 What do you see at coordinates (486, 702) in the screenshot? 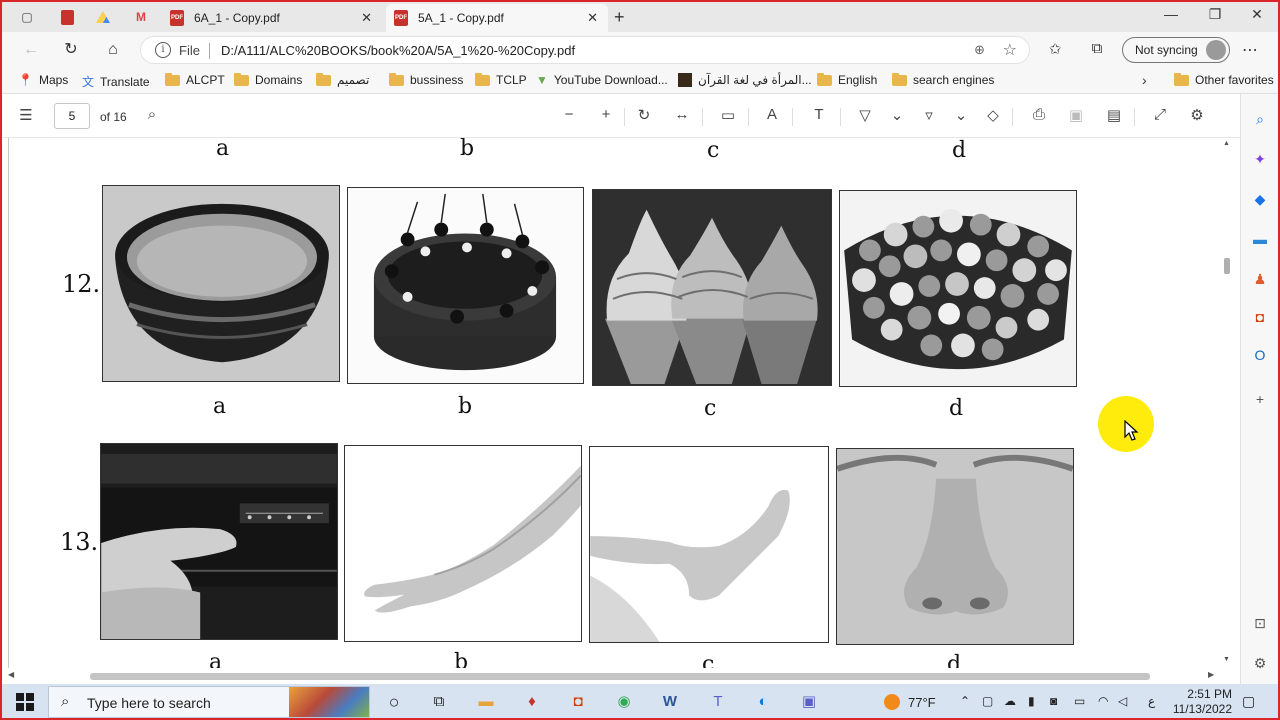
I see `file-explorer-icon: ▬` at bounding box center [486, 702].